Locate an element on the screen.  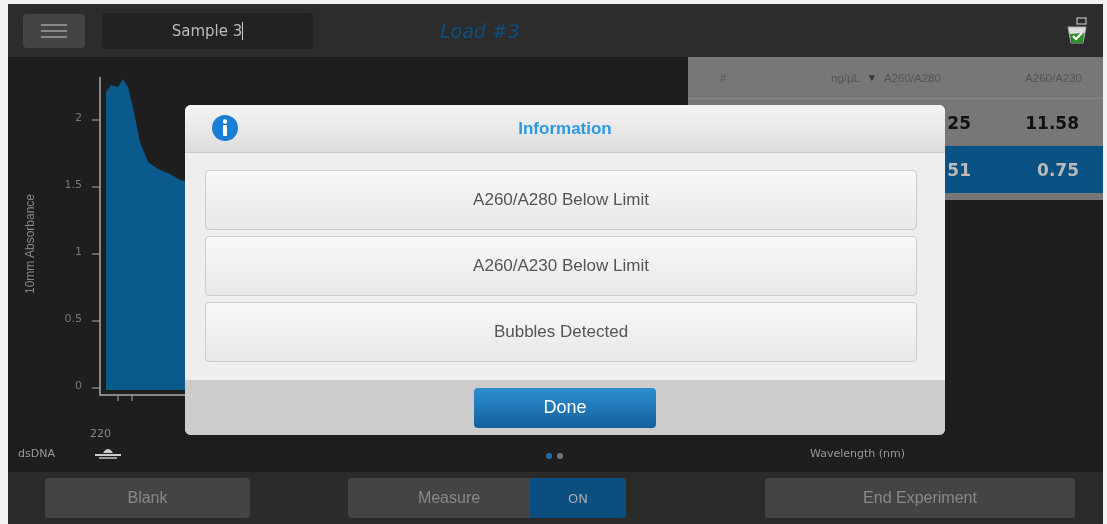
dialog-title: Information is located at coordinates (565, 128).